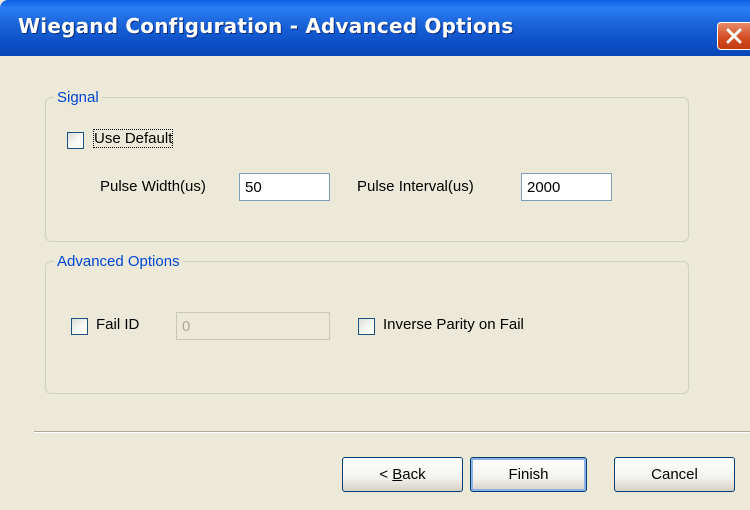 The width and height of the screenshot is (750, 510). I want to click on cancel-button-label: Cancel, so click(674, 474).